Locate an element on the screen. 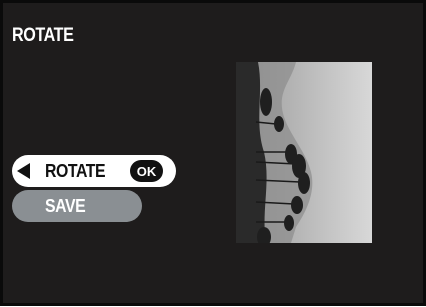 Image resolution: width=426 pixels, height=307 pixels. menu-item-save: SAVE is located at coordinates (77, 206).